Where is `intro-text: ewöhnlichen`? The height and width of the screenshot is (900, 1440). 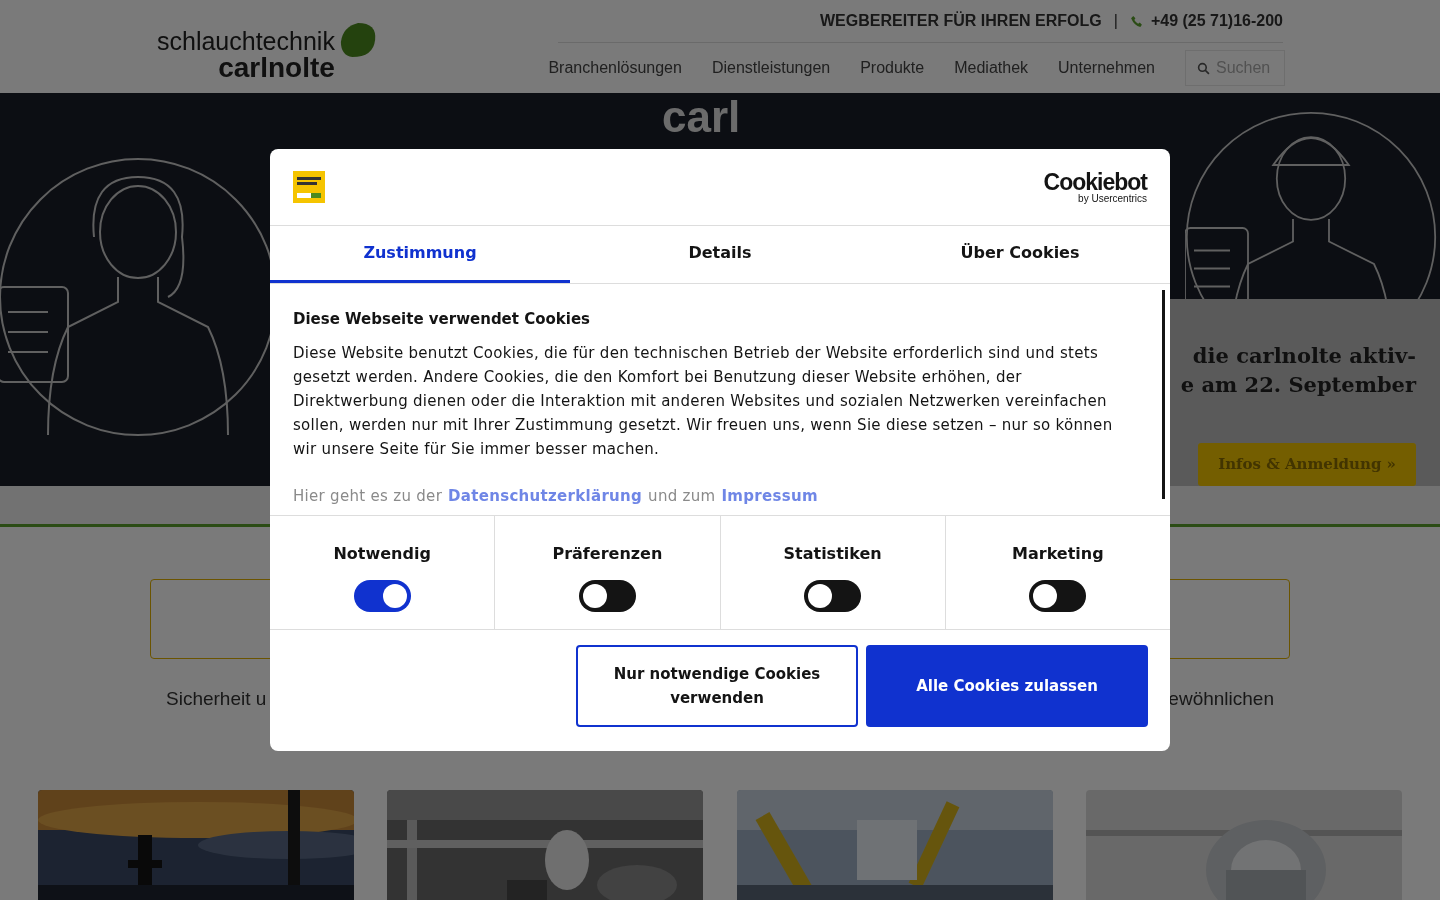
intro-text: ewöhnlichen is located at coordinates (1221, 699).